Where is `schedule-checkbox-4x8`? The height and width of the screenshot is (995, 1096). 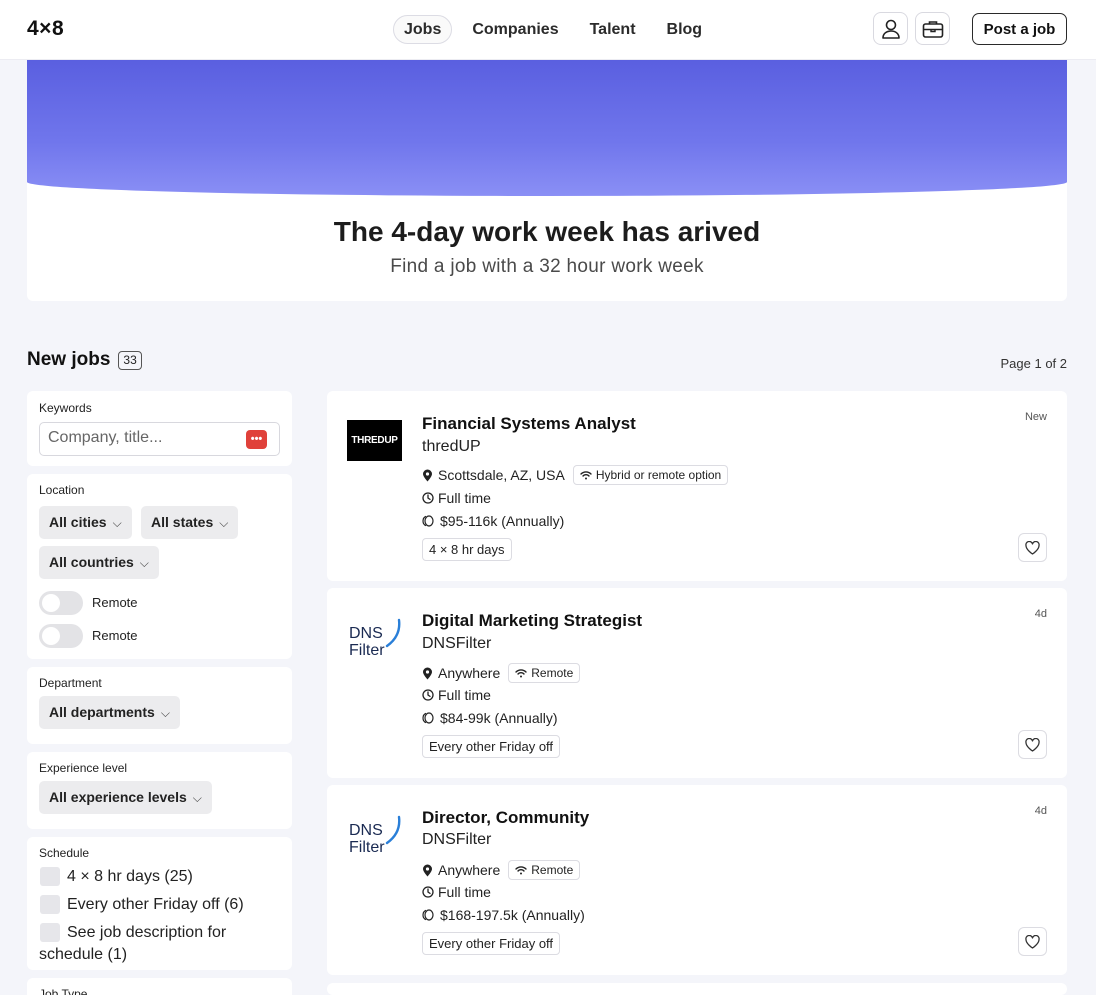 schedule-checkbox-4x8 is located at coordinates (50, 876).